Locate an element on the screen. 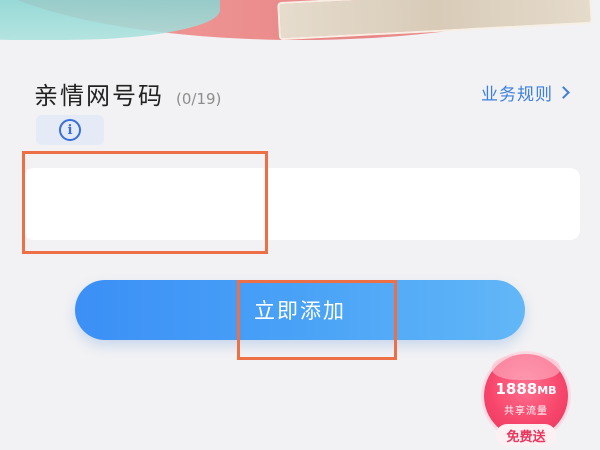 The image size is (600, 450). top-banner is located at coordinates (300, 20).